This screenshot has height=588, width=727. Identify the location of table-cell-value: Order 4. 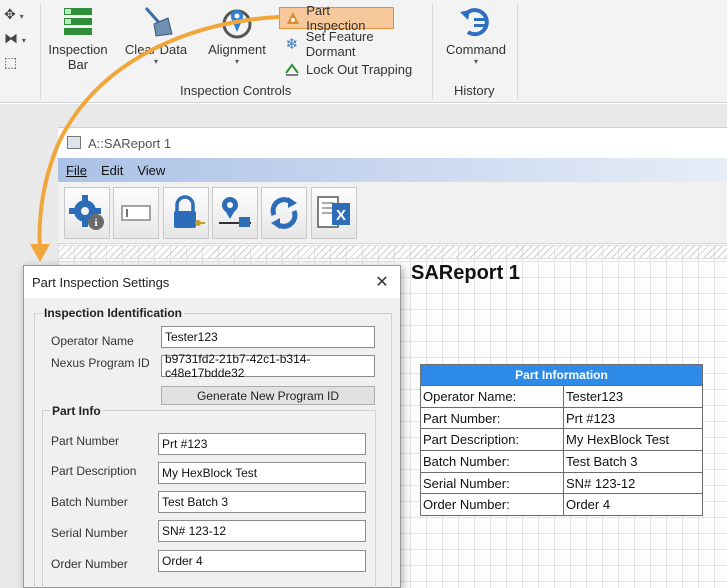
(633, 505).